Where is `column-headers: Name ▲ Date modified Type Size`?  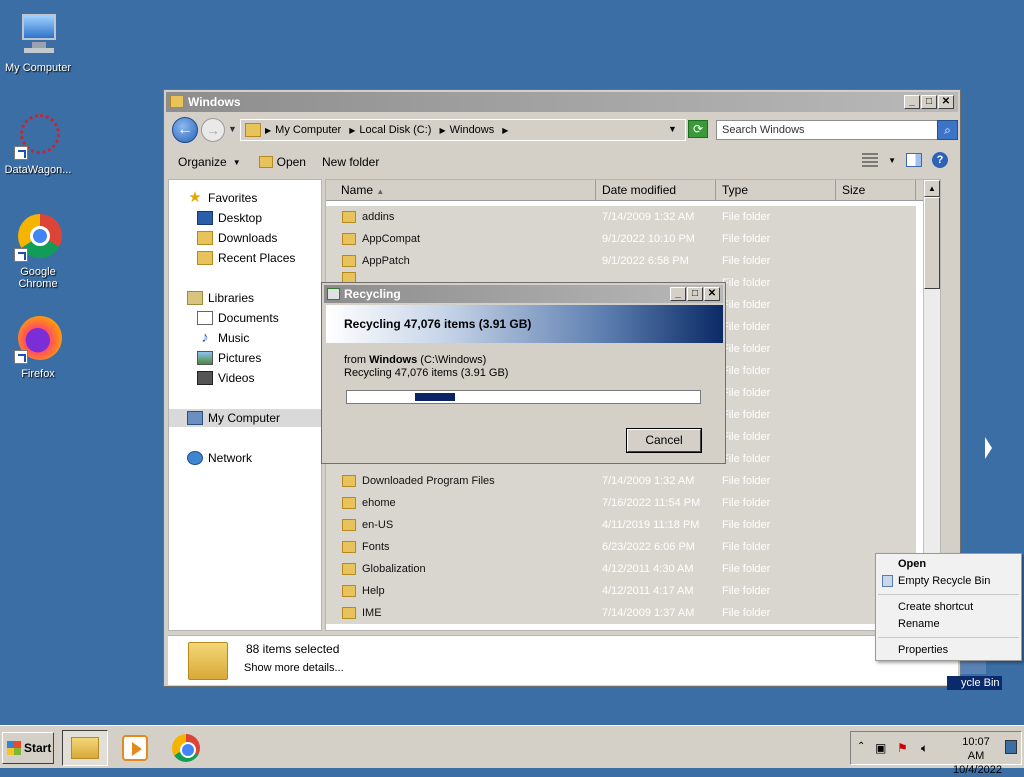
column-headers: Name ▲ Date modified Type Size is located at coordinates (633, 190).